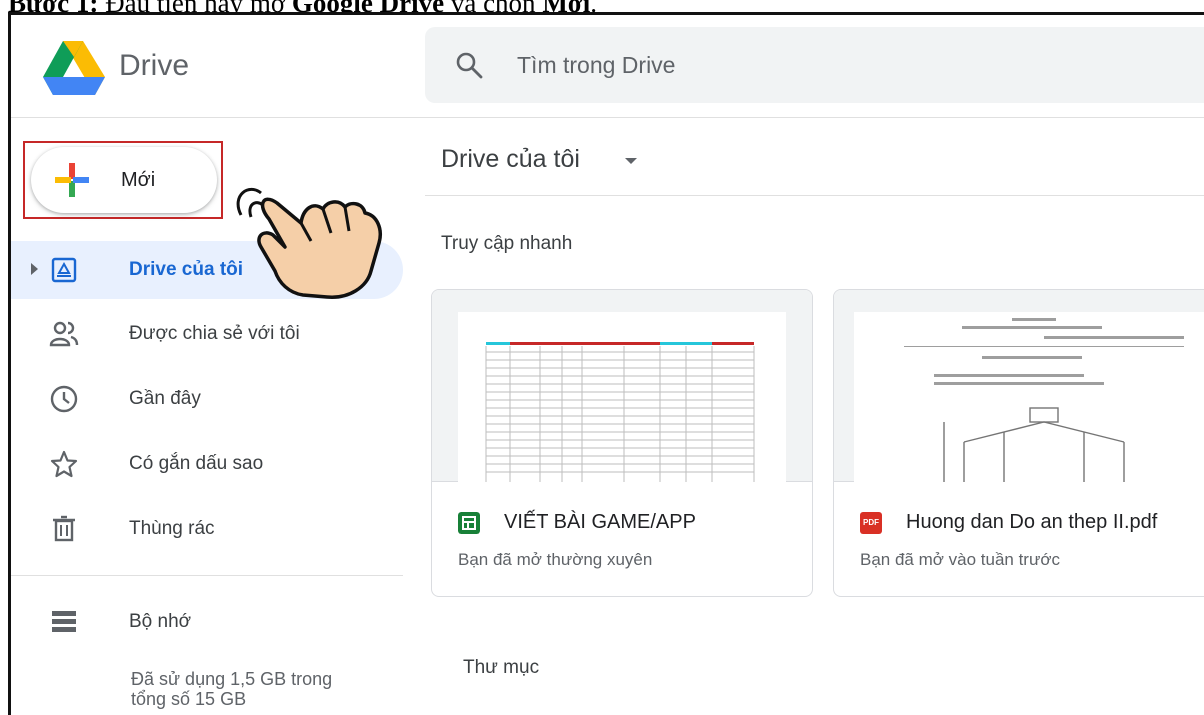 This screenshot has width=1204, height=715. Describe the element at coordinates (64, 528) in the screenshot. I see `trash-icon` at that location.